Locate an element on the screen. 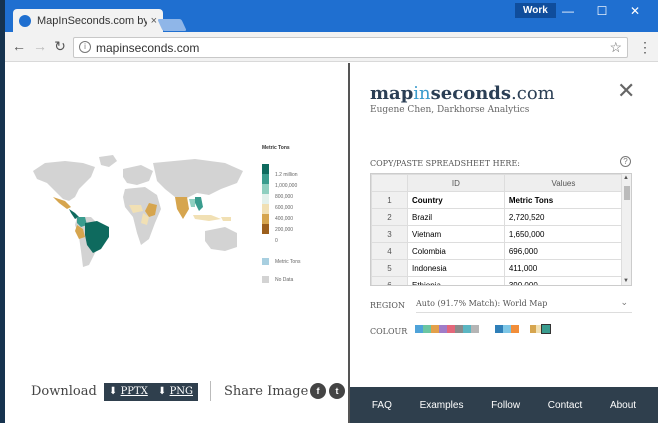 The width and height of the screenshot is (658, 423). world-map is located at coordinates (137, 213).